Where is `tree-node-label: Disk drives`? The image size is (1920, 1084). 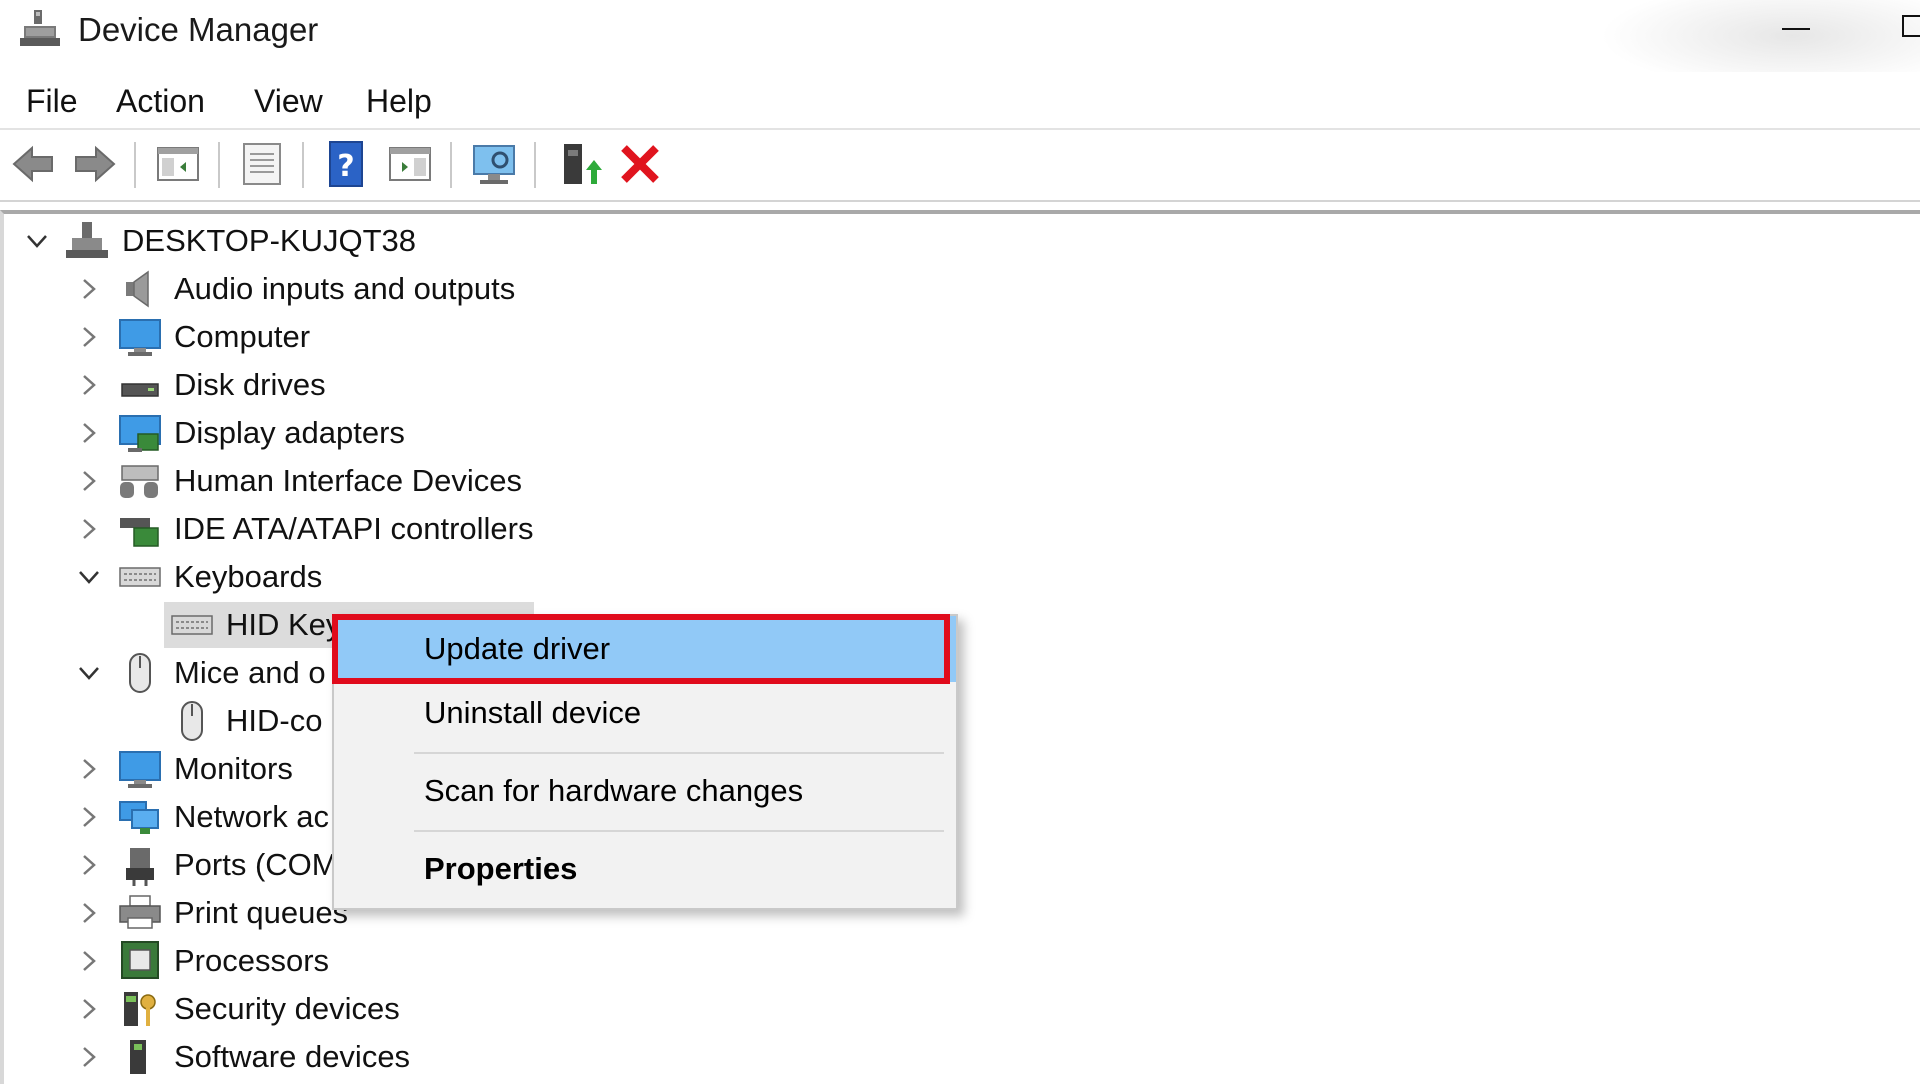
tree-node-label: Disk drives is located at coordinates (250, 384).